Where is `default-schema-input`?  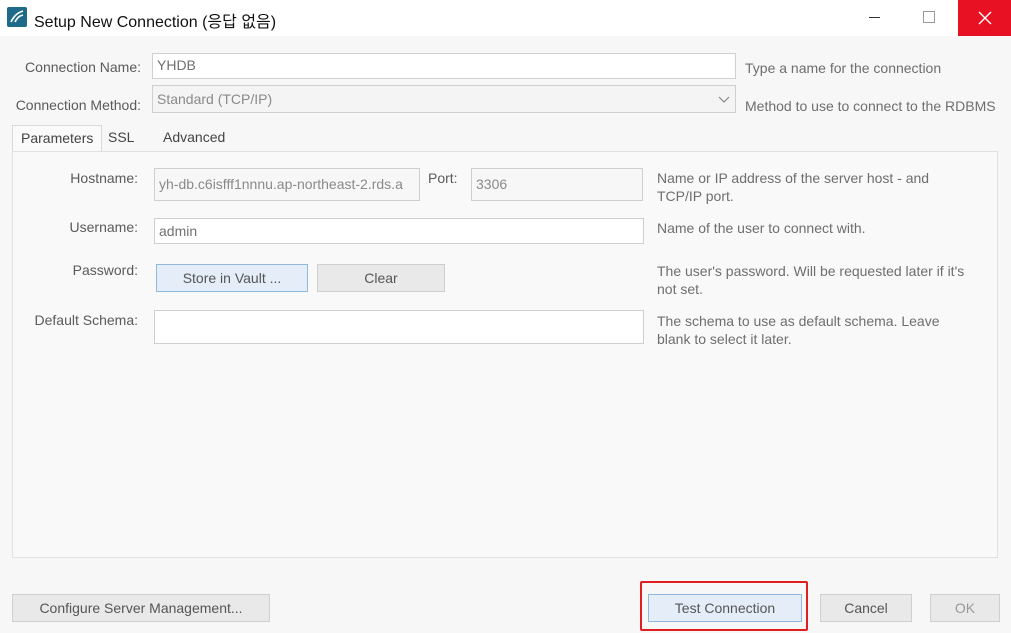
default-schema-input is located at coordinates (399, 327).